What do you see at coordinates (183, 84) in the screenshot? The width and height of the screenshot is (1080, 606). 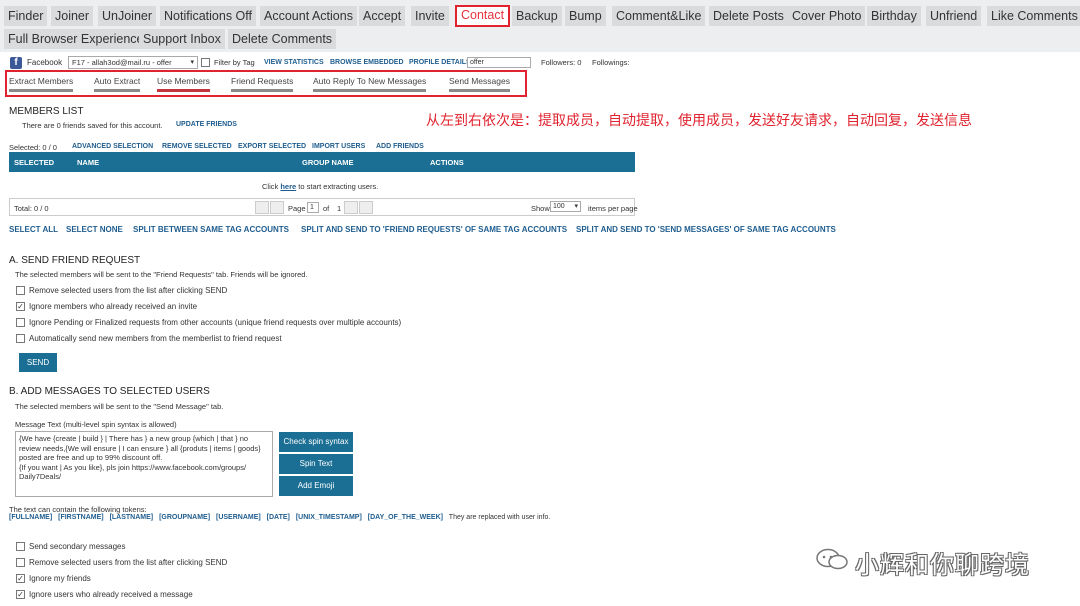 I see `subtab-use-members: Use Members` at bounding box center [183, 84].